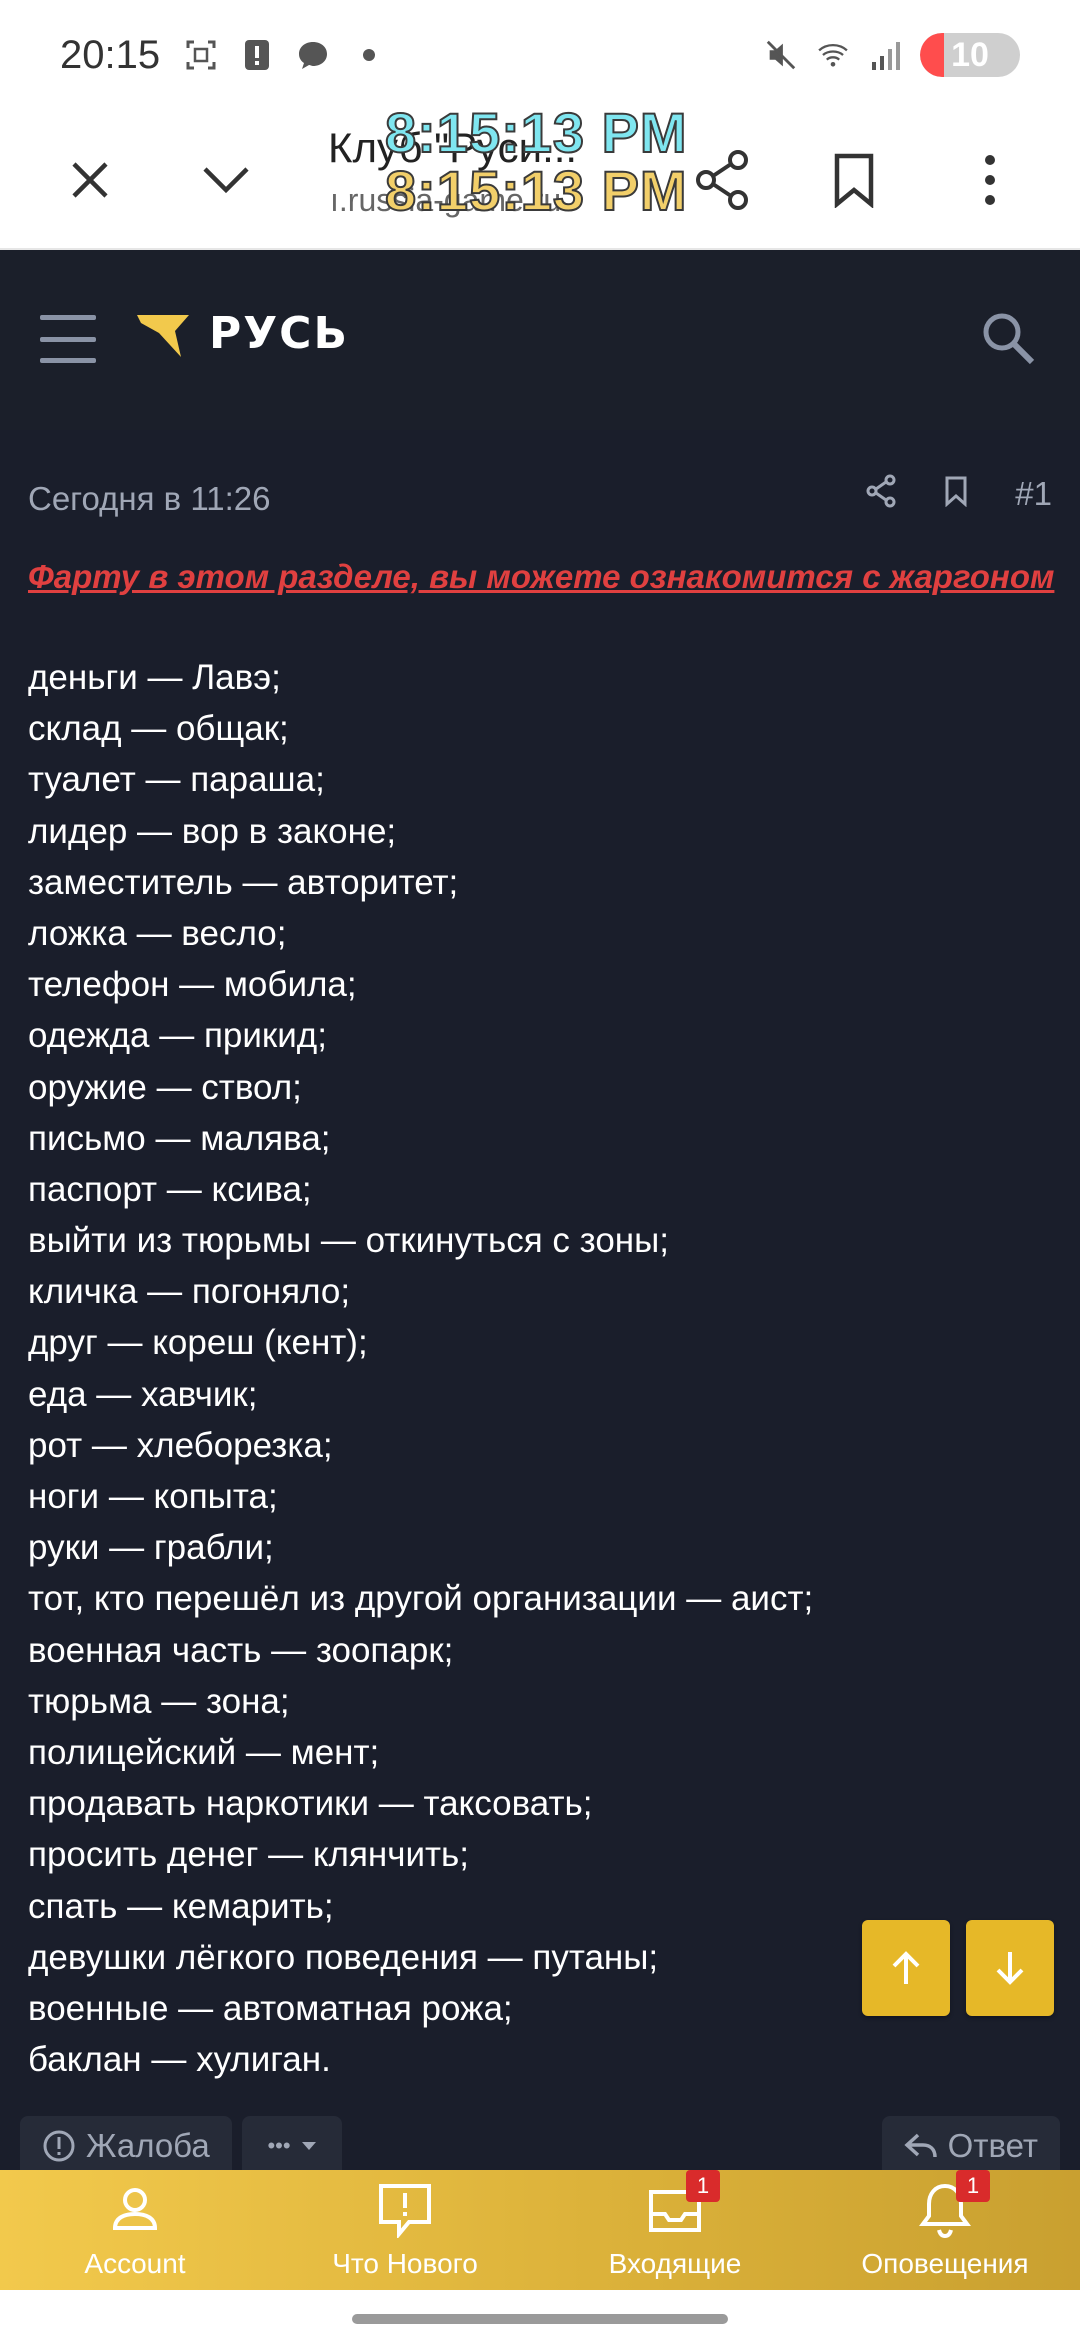  Describe the element at coordinates (180, 1445) in the screenshot. I see `post-line: рот — хлеборезка;` at that location.